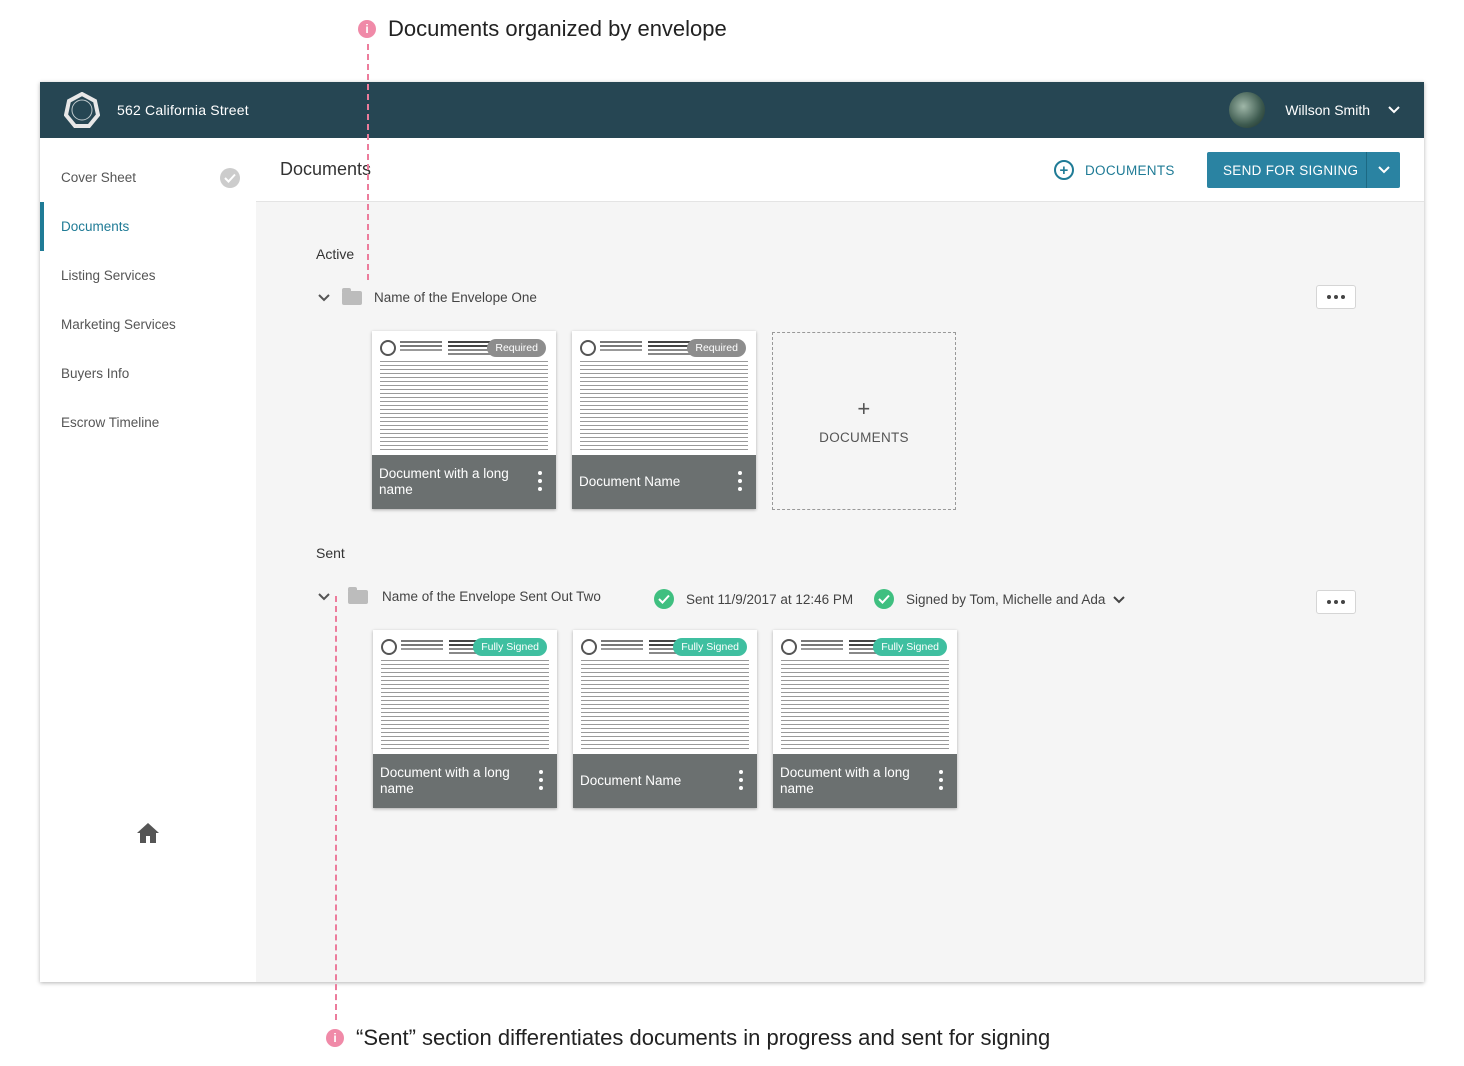 The image size is (1464, 1066). I want to click on annotation-line-top, so click(368, 162).